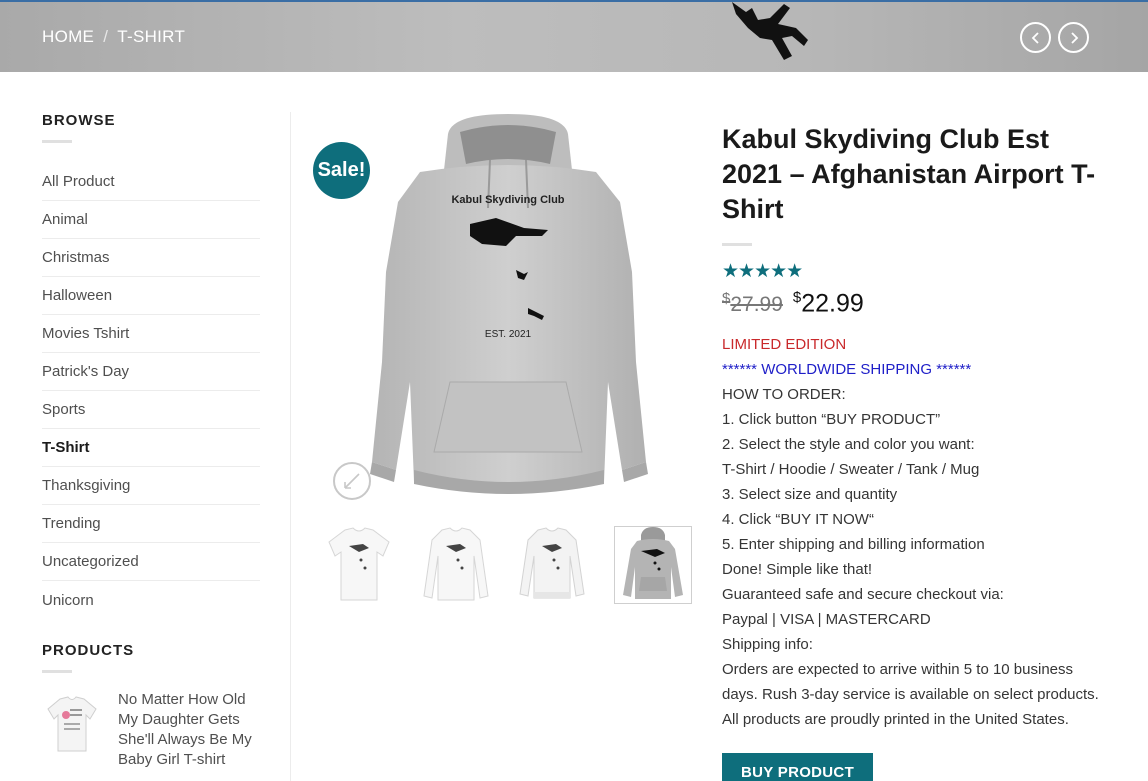  I want to click on print-title: Kabul Skydiving Club, so click(507, 200).